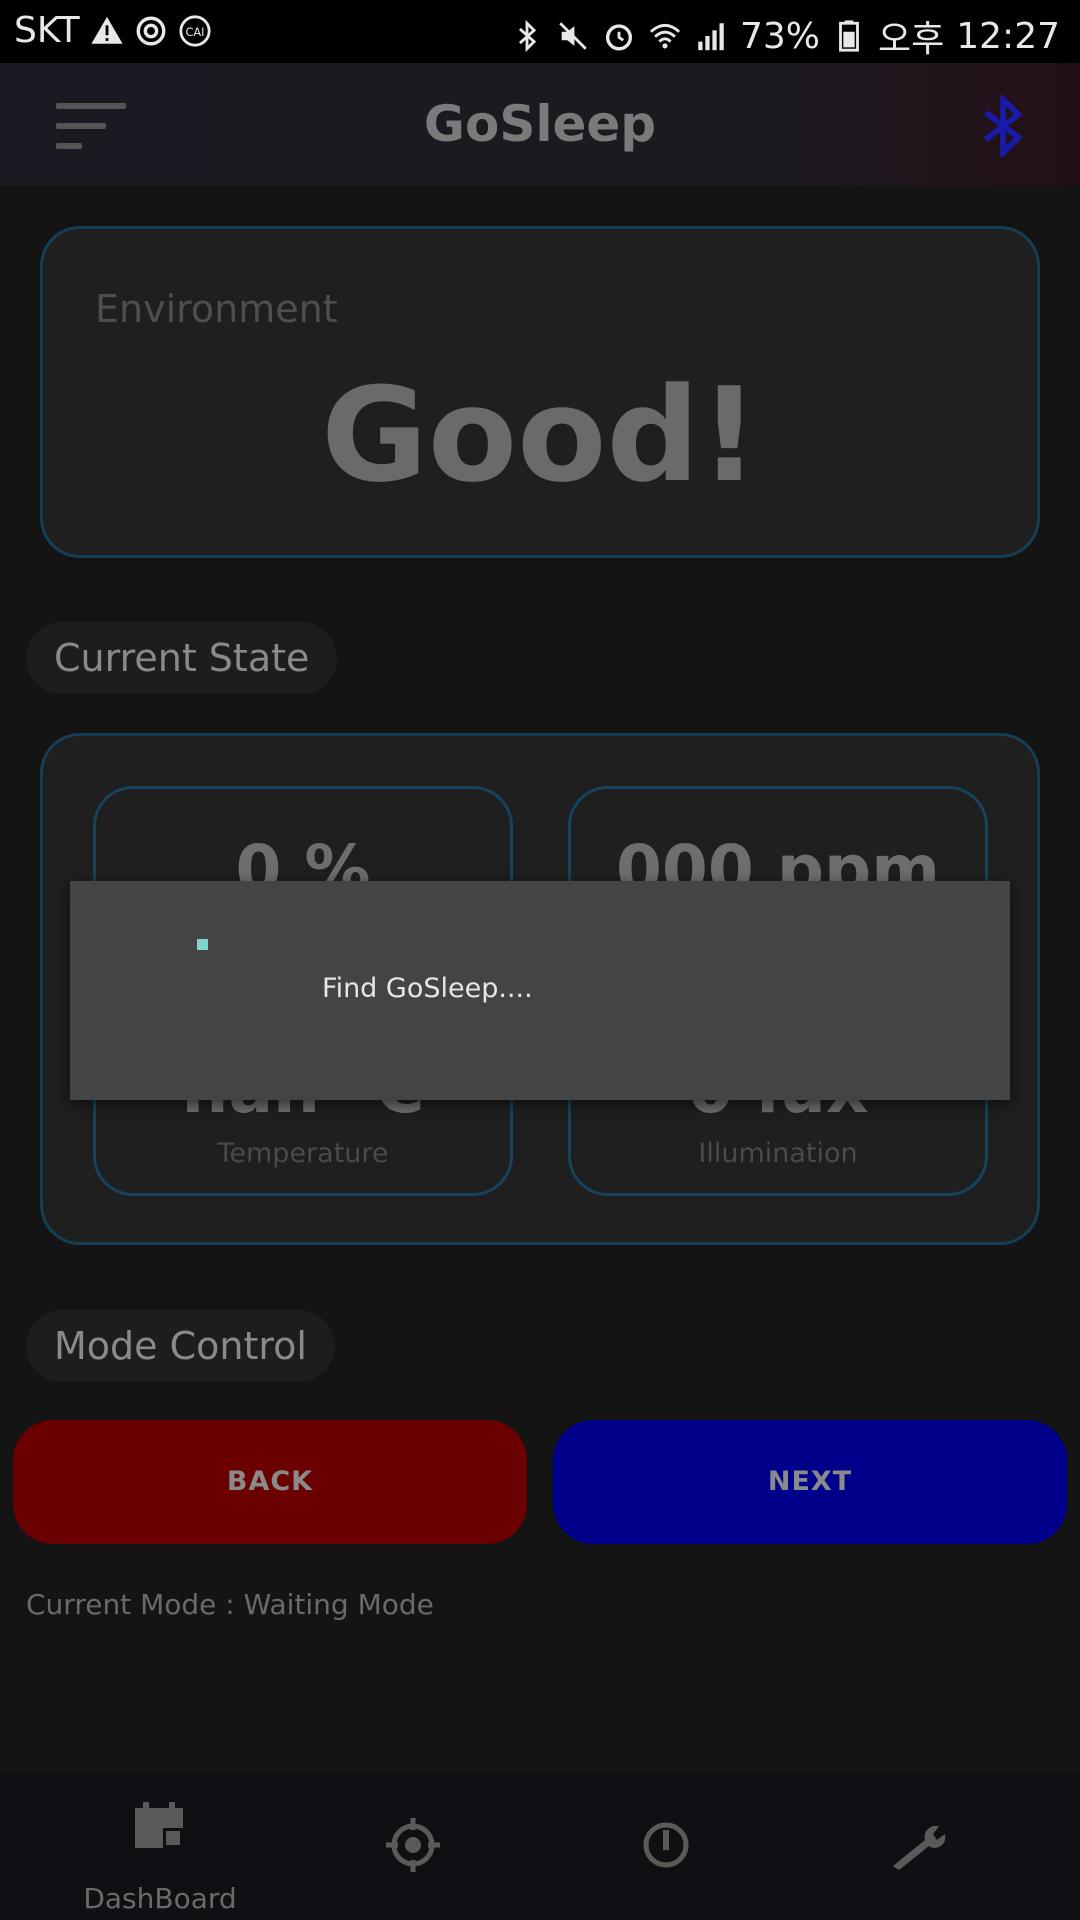 The height and width of the screenshot is (1920, 1080). I want to click on nav-dashboard: DashBoard, so click(160, 1846).